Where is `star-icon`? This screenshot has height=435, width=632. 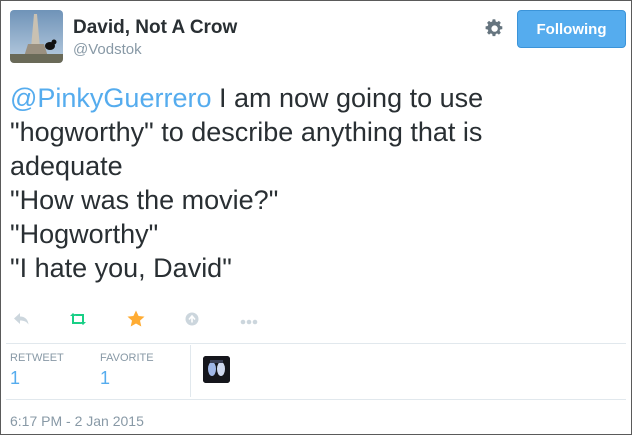
star-icon is located at coordinates (136, 319).